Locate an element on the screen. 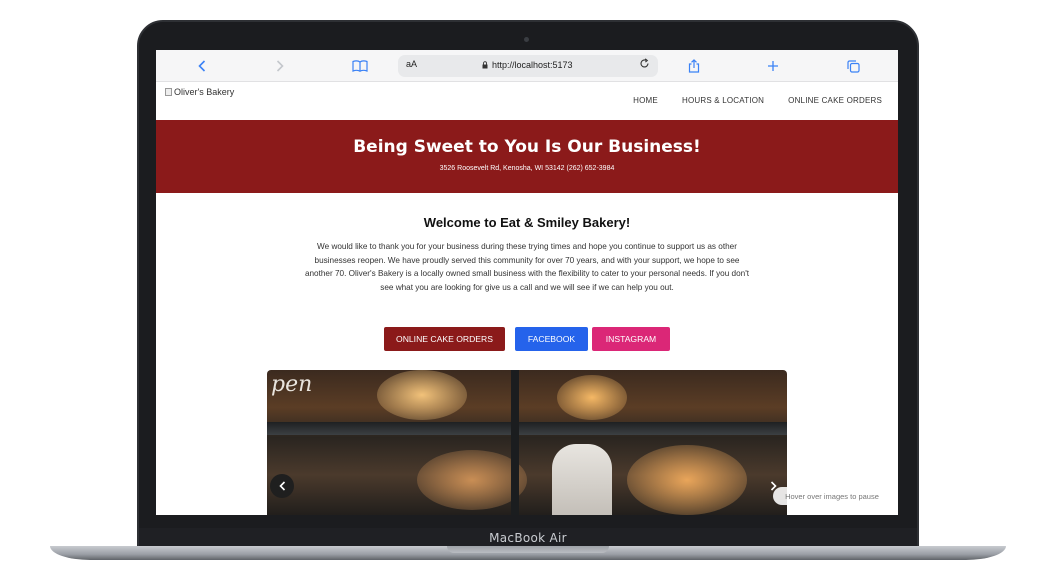 This screenshot has width=1056, height=584. nav-hours-location: HOURS & LOCATION is located at coordinates (723, 100).